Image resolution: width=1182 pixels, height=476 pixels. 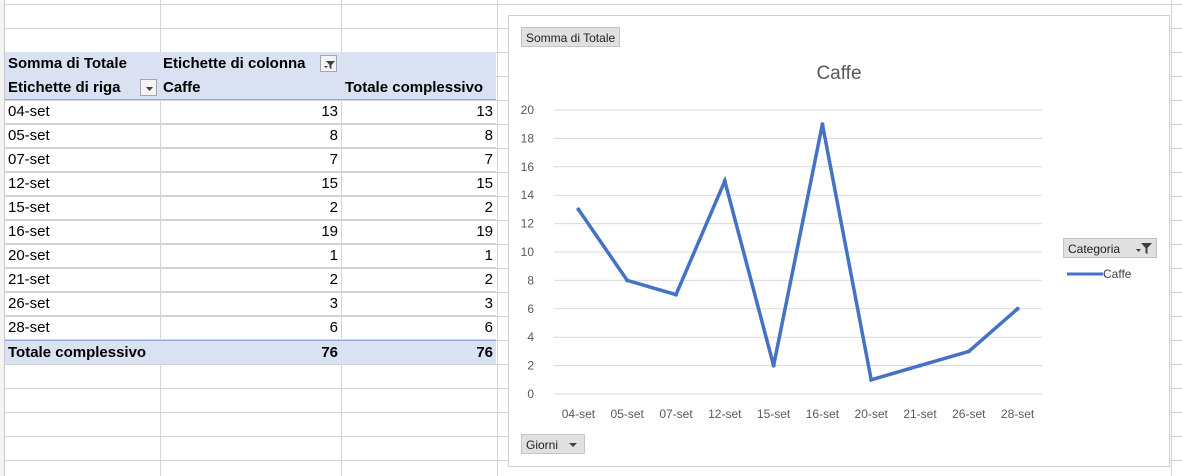 I want to click on caffe-value: 8, so click(x=250, y=136).